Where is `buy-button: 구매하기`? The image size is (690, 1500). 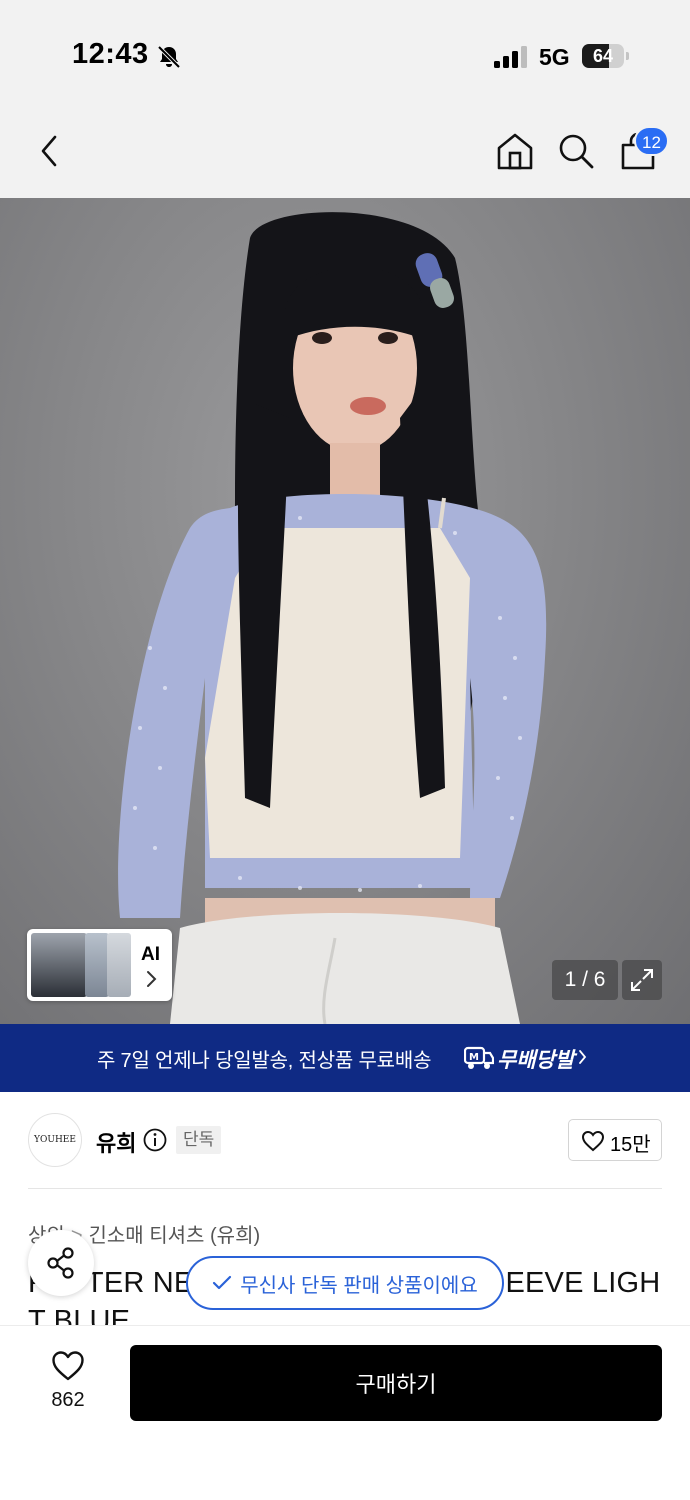
buy-button: 구매하기 is located at coordinates (396, 1383).